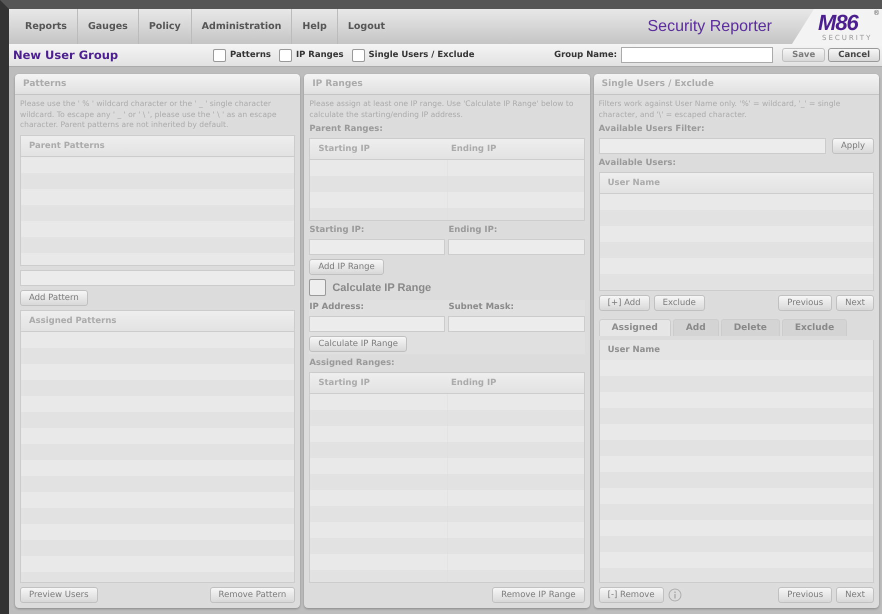  Describe the element at coordinates (447, 84) in the screenshot. I see `panel-header: IP Ranges` at that location.